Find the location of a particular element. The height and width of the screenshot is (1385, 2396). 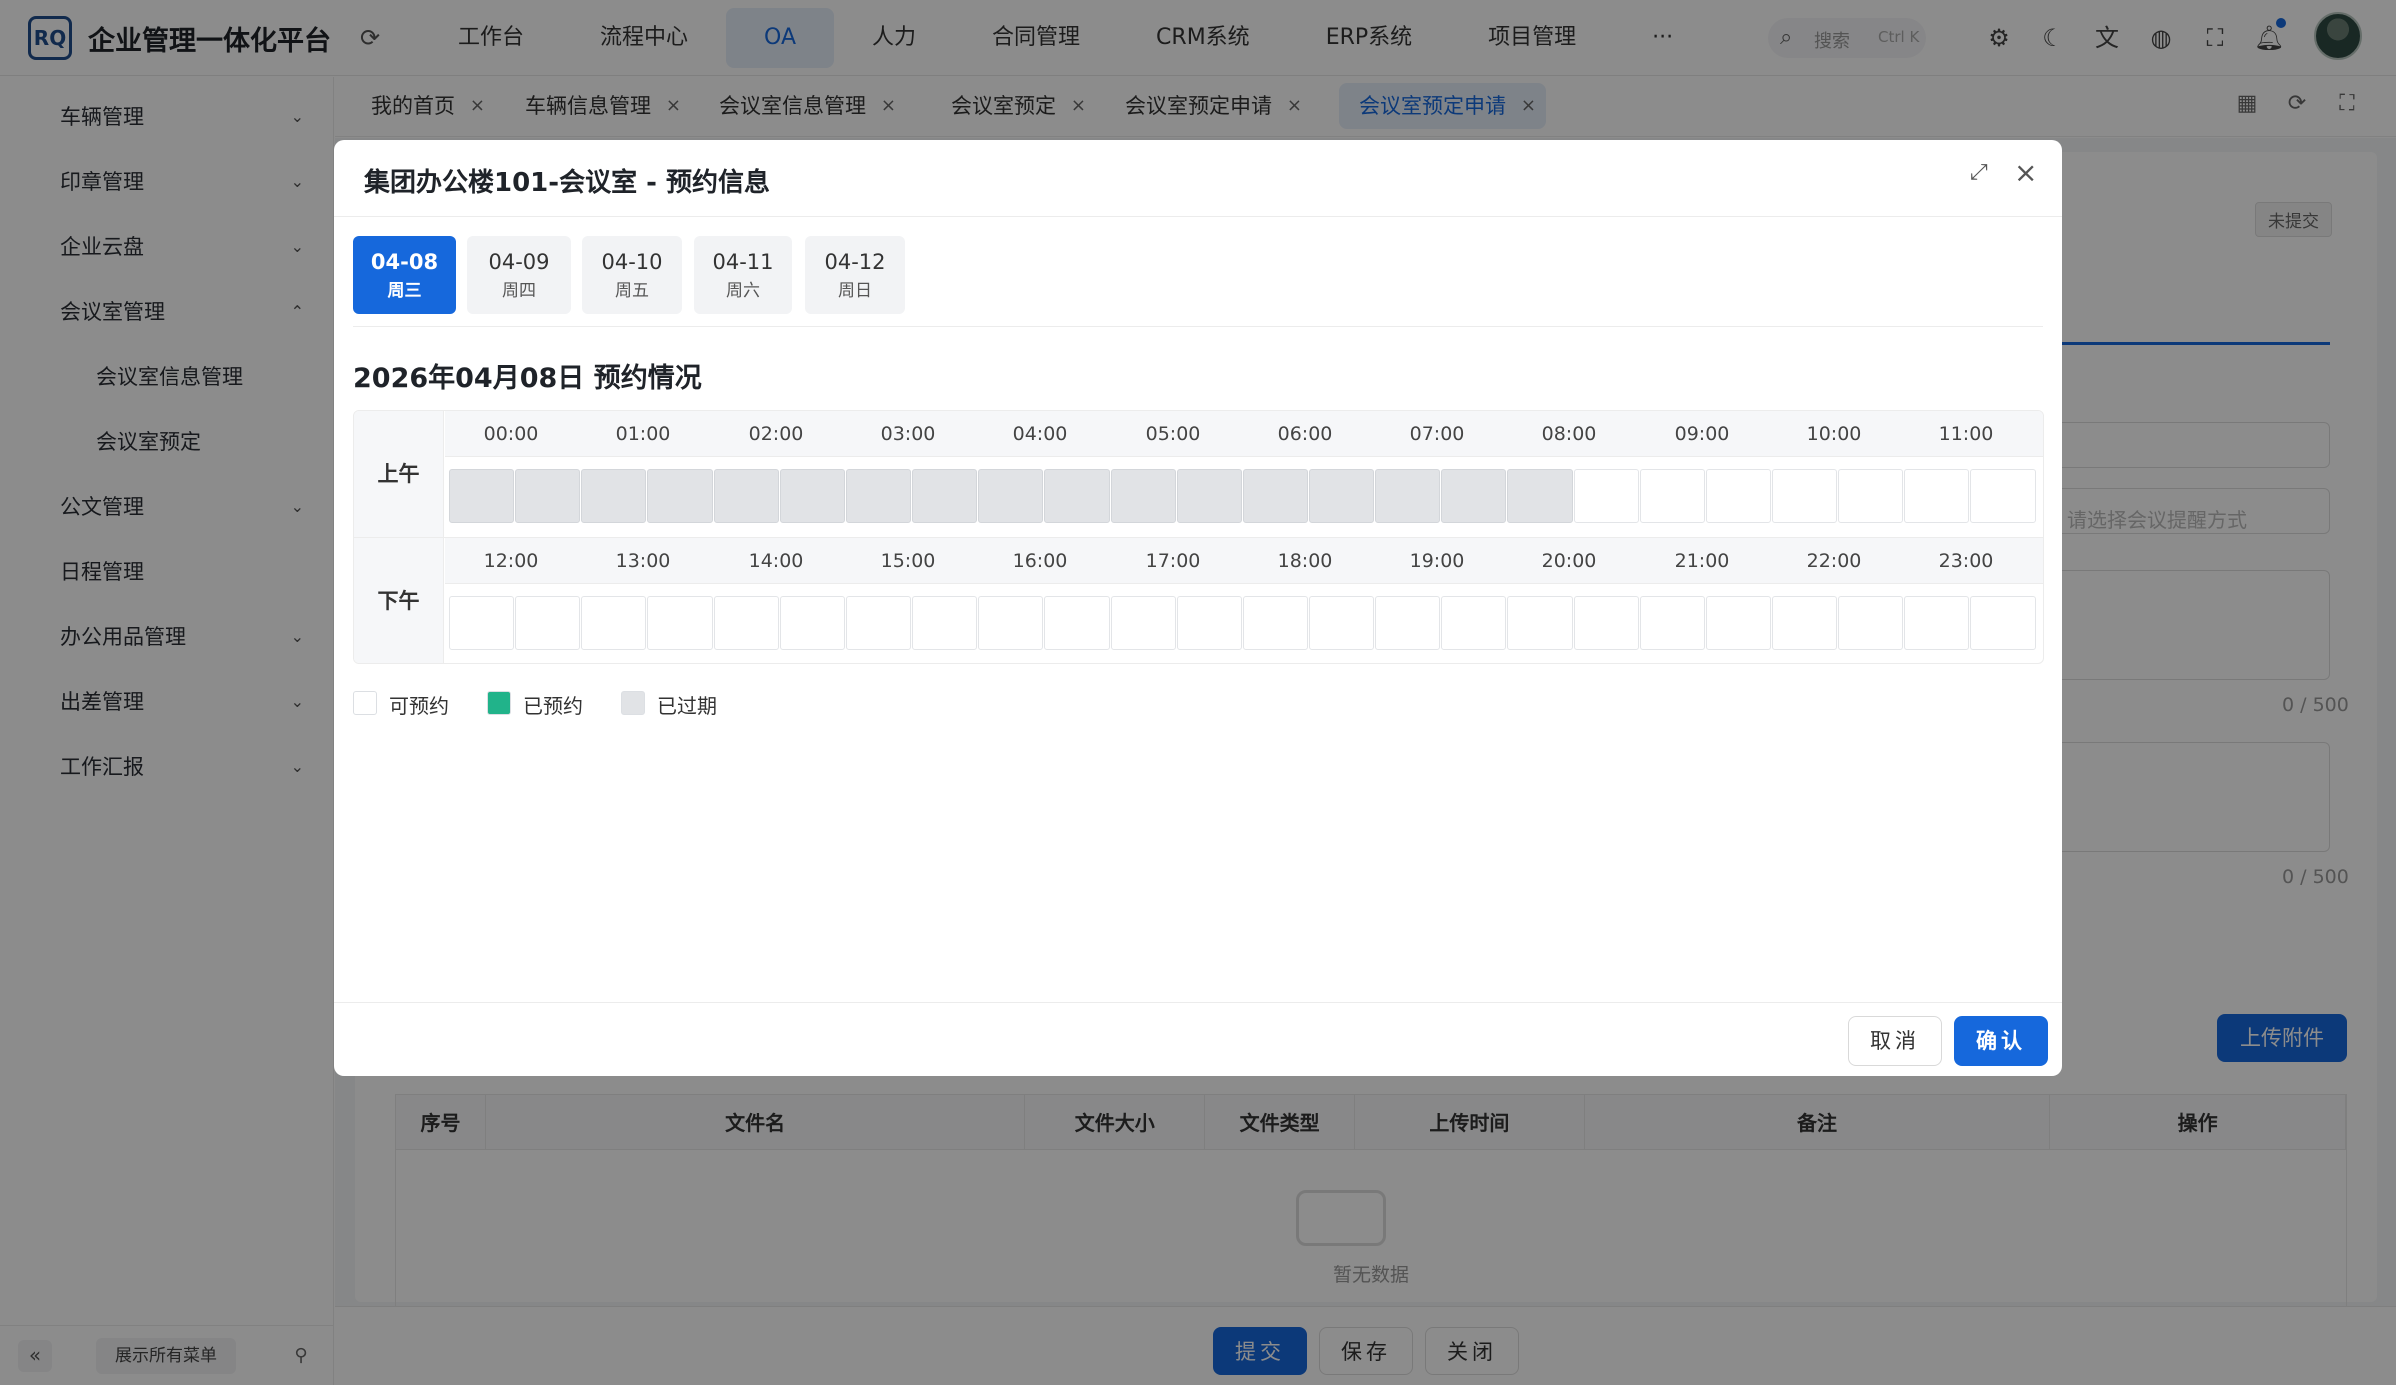

day-tab-date: 04-09 is located at coordinates (519, 262).